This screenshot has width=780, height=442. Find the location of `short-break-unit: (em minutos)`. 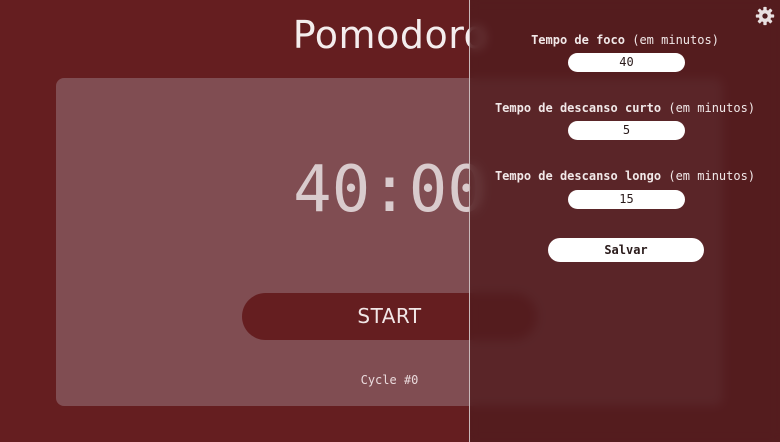

short-break-unit: (em minutos) is located at coordinates (712, 108).